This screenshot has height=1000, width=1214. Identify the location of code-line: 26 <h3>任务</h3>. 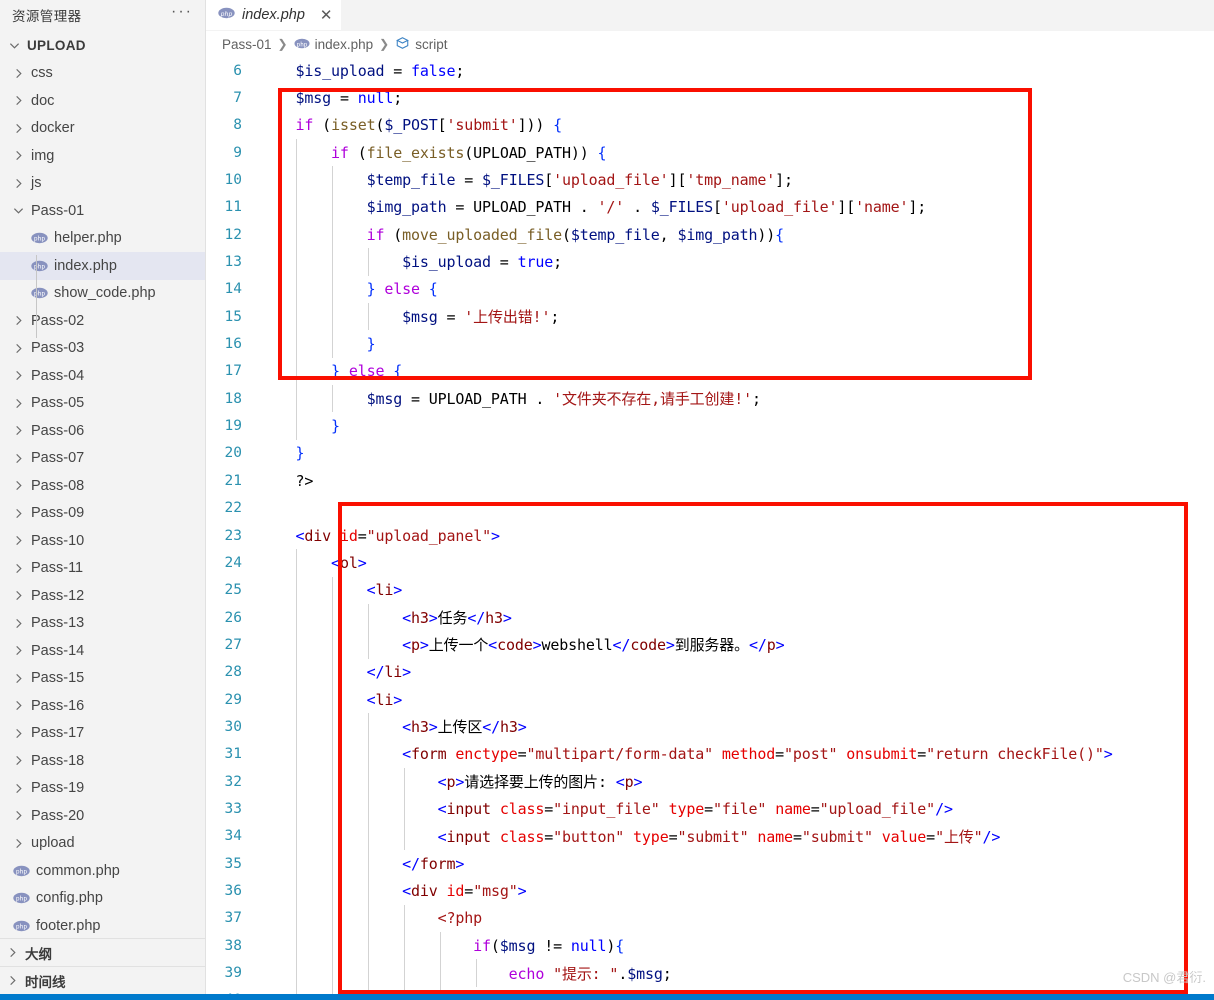
(710, 617).